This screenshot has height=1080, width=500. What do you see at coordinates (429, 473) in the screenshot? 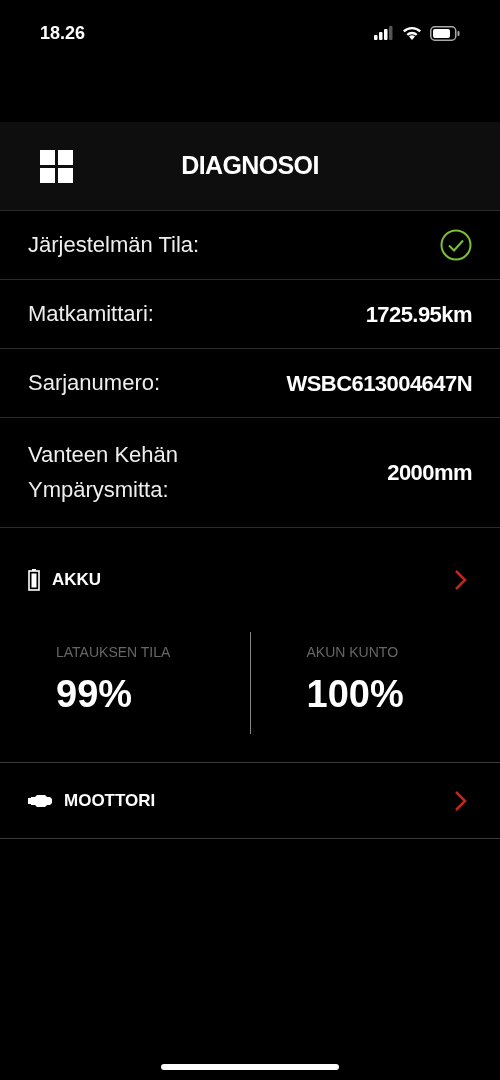
I see `info-value: 2000mm` at bounding box center [429, 473].